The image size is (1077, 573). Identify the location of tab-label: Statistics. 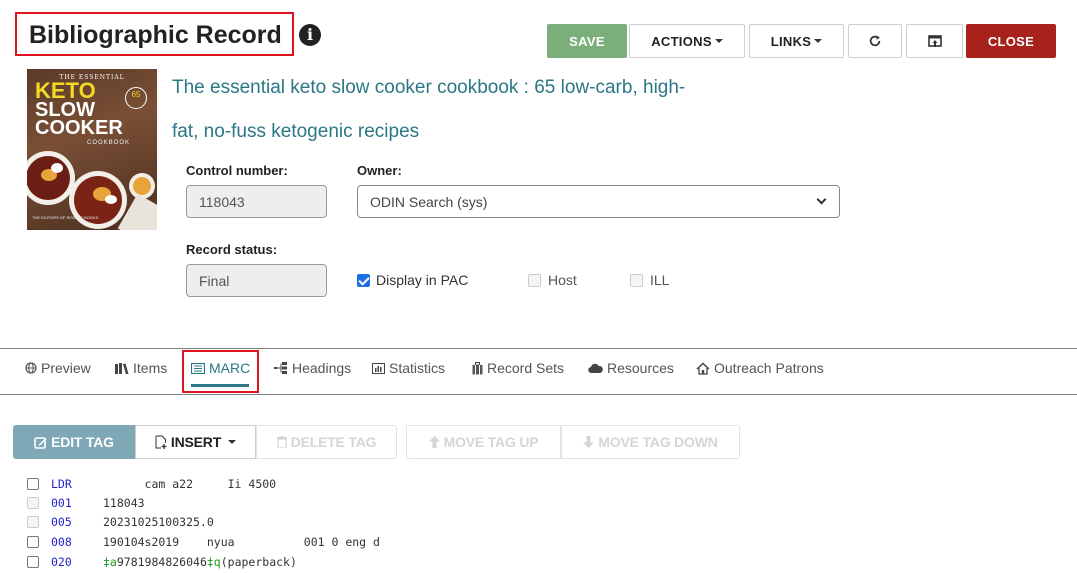
(417, 368).